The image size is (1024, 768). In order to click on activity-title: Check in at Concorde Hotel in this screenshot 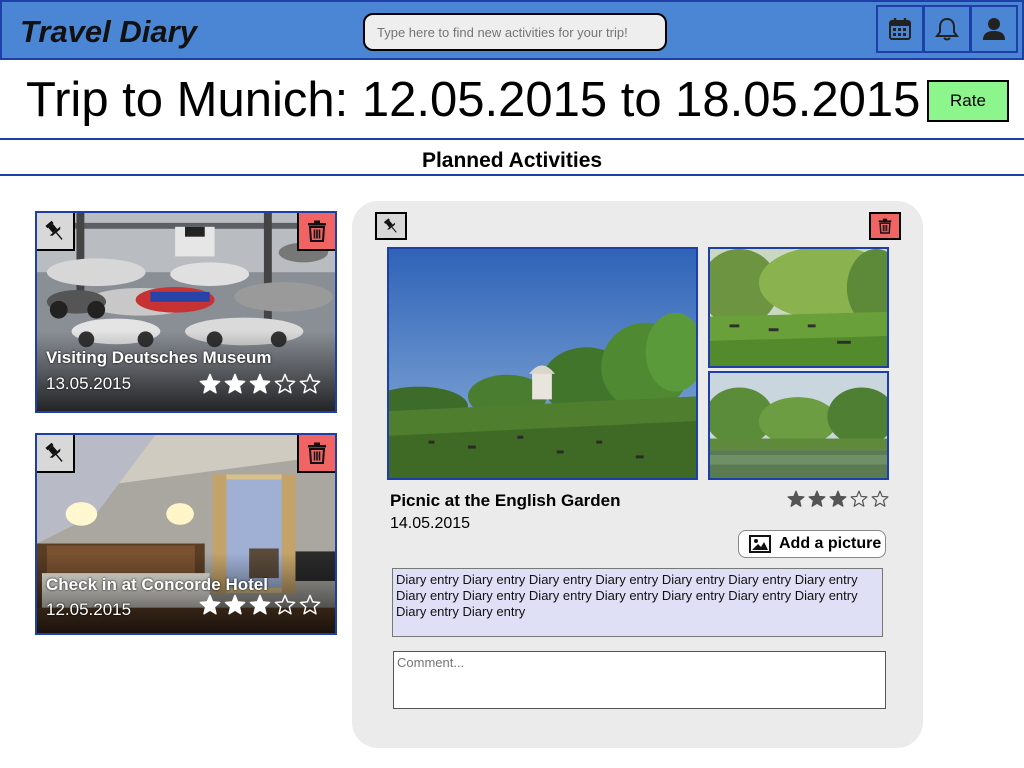, I will do `click(157, 584)`.